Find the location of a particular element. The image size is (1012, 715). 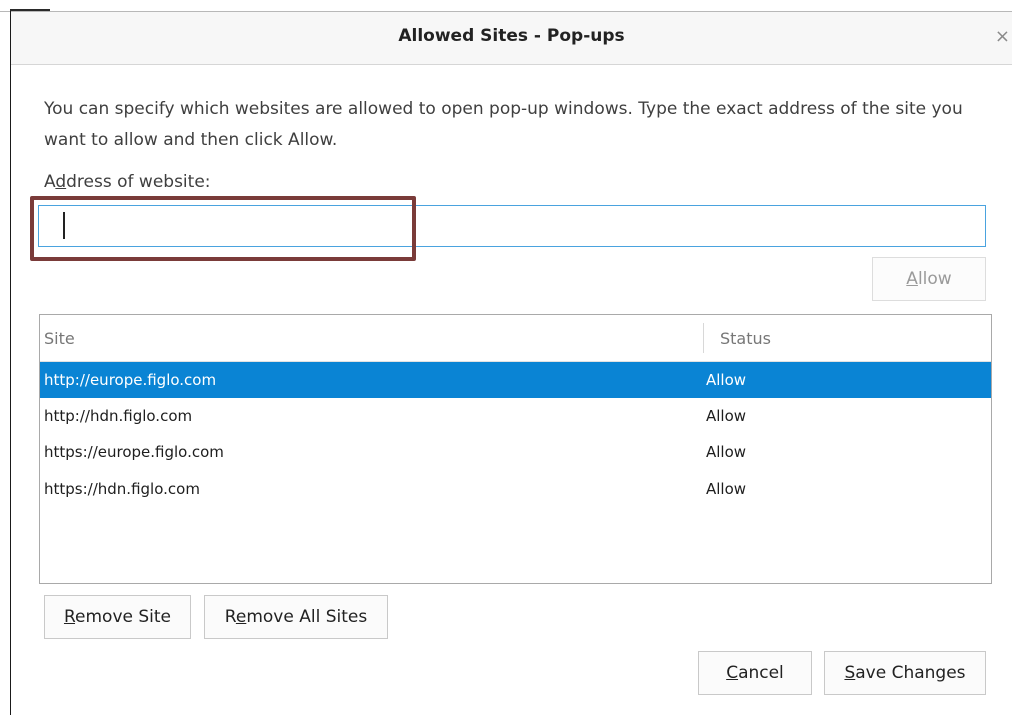

table-row: http://hdn.figlo.com Allow is located at coordinates (515, 416).